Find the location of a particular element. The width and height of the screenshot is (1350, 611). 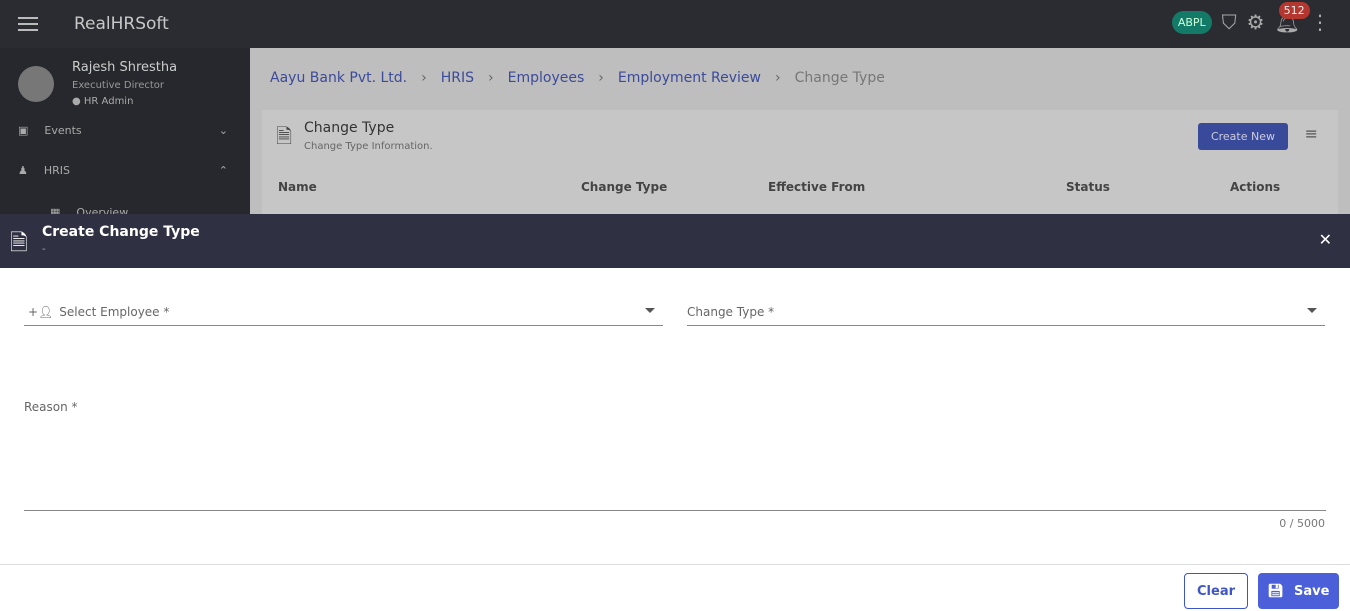

add-person-icon: +👤︎ is located at coordinates (41, 311).